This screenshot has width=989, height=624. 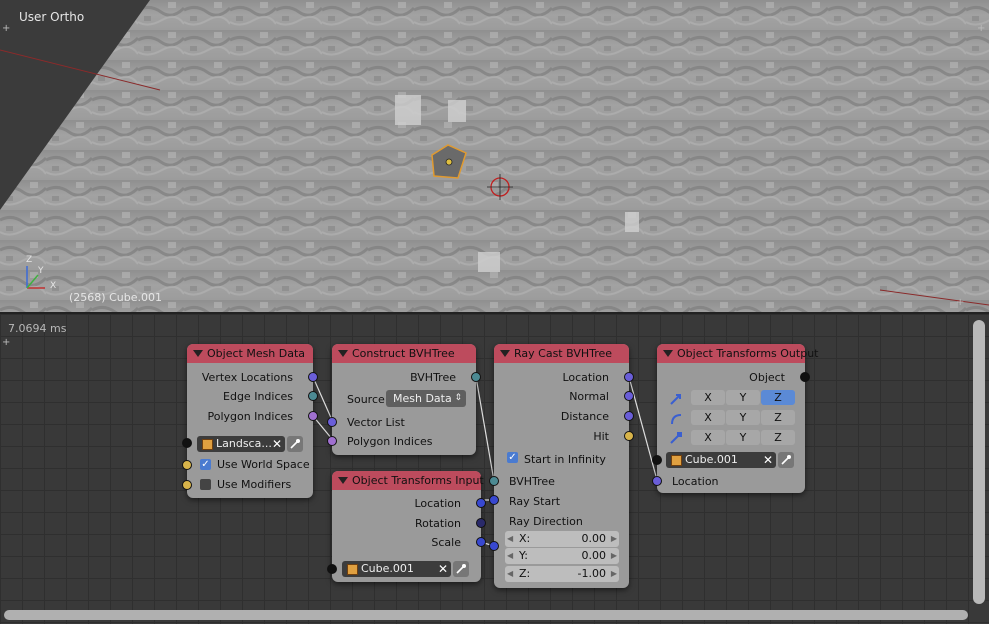 What do you see at coordinates (562, 539) in the screenshot?
I see `direction-x-field: ◀ X: 0.00 ▶` at bounding box center [562, 539].